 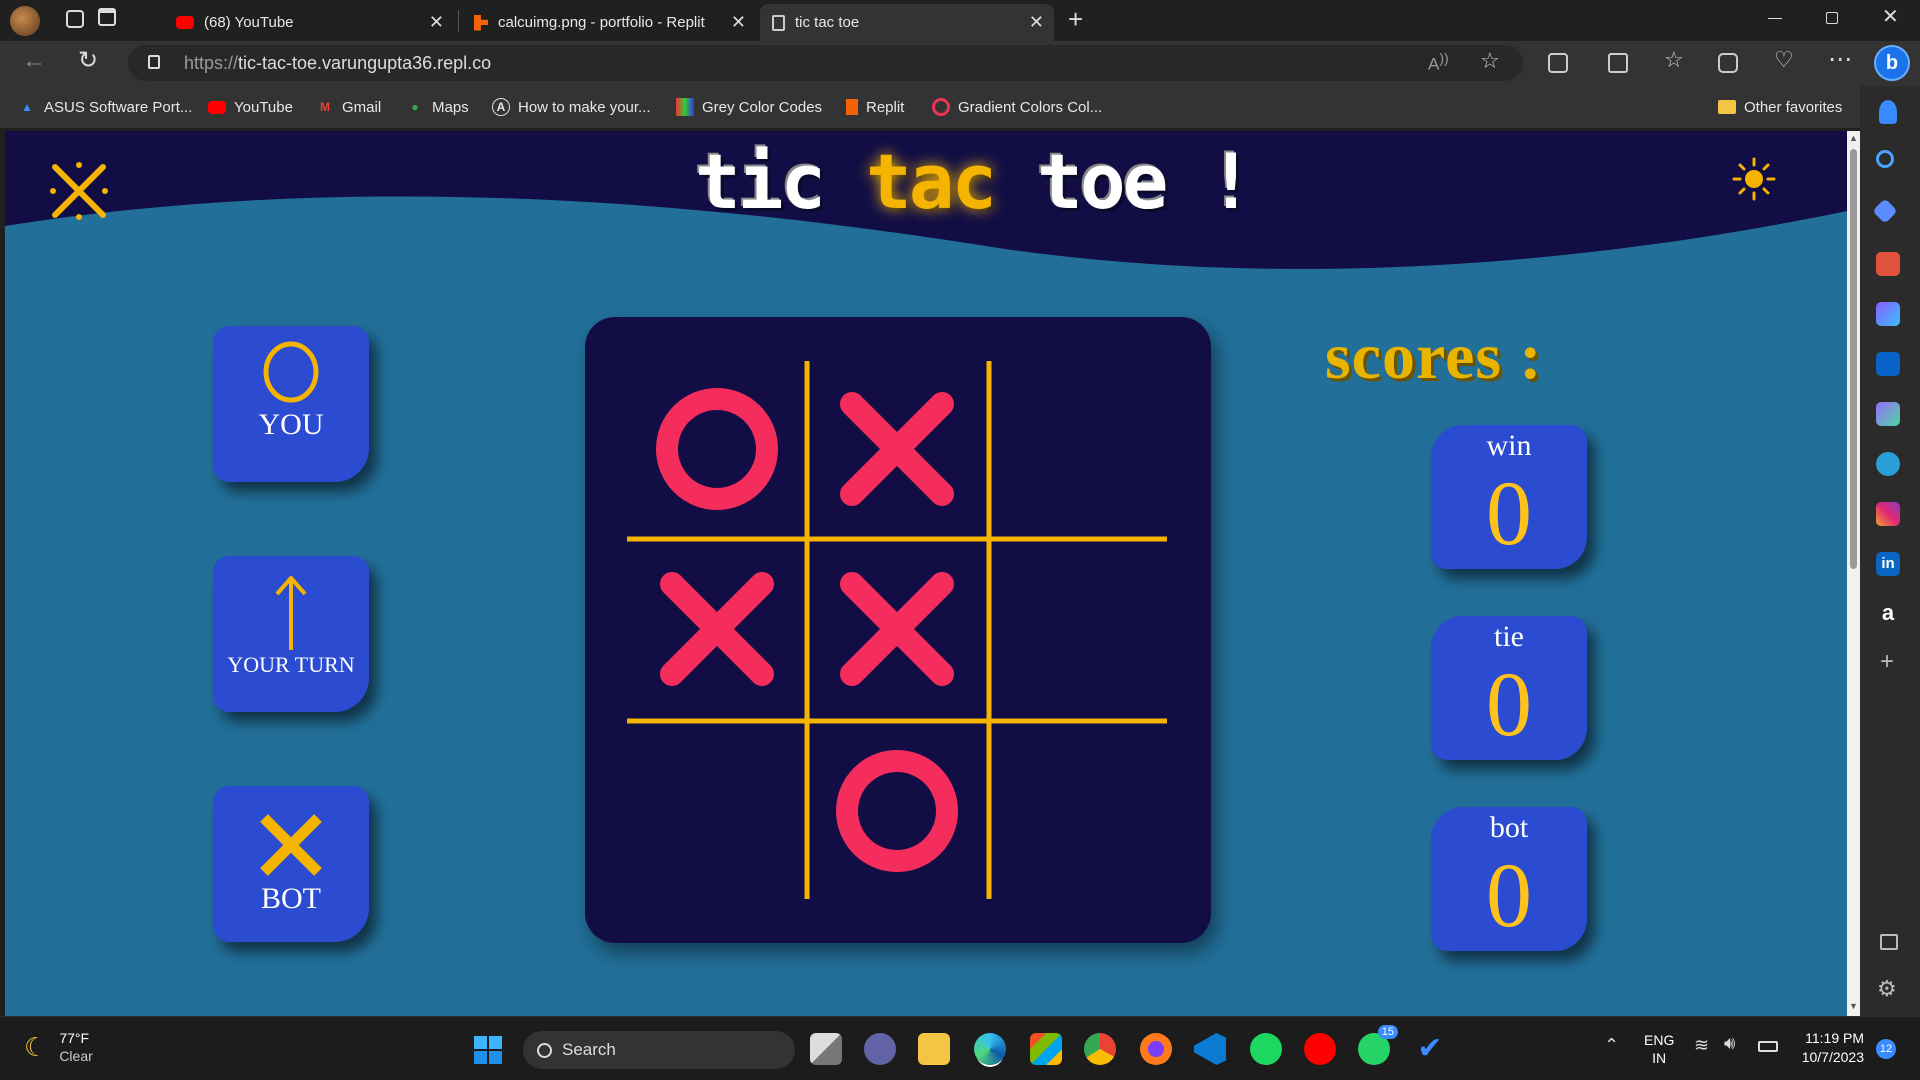 I want to click on scroll-up-icon: ▲, so click(x=1853, y=138).